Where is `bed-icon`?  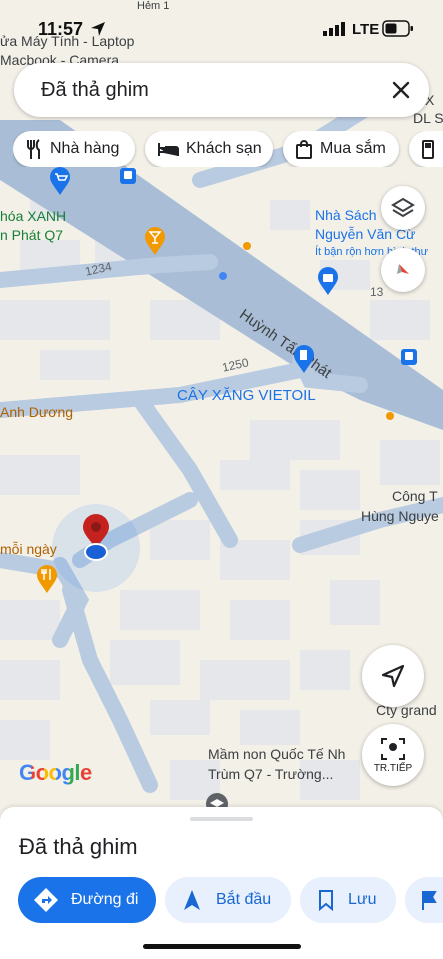
bed-icon is located at coordinates (168, 149).